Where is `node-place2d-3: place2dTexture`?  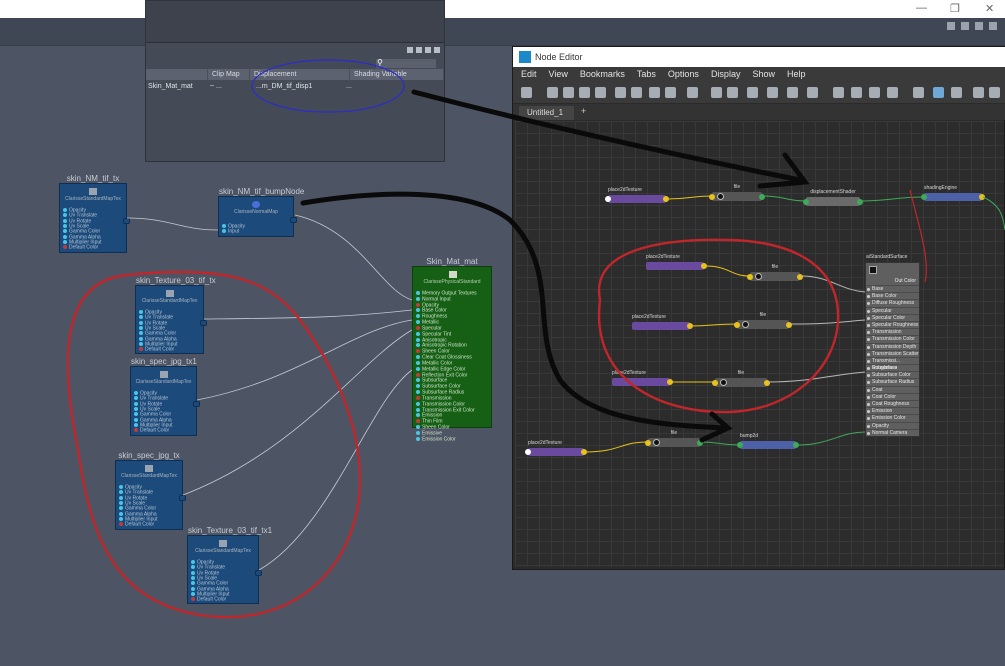
node-place2d-3: place2dTexture is located at coordinates (642, 378).